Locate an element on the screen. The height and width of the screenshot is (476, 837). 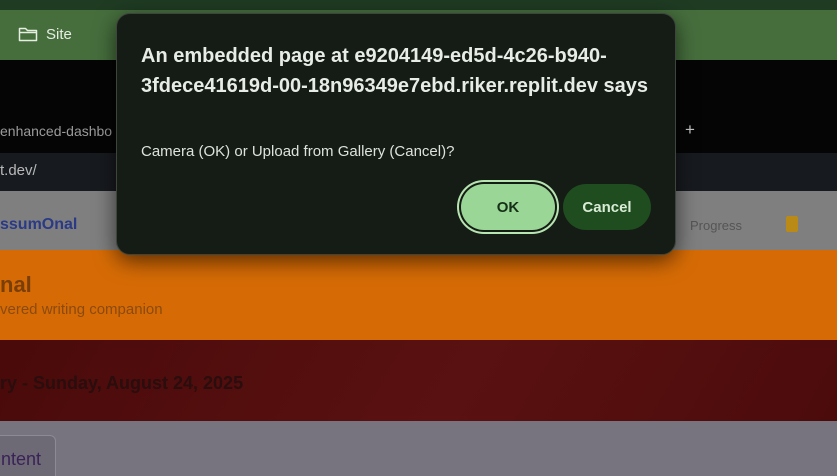
banner-subtitle: vered writing companion is located at coordinates (81, 309).